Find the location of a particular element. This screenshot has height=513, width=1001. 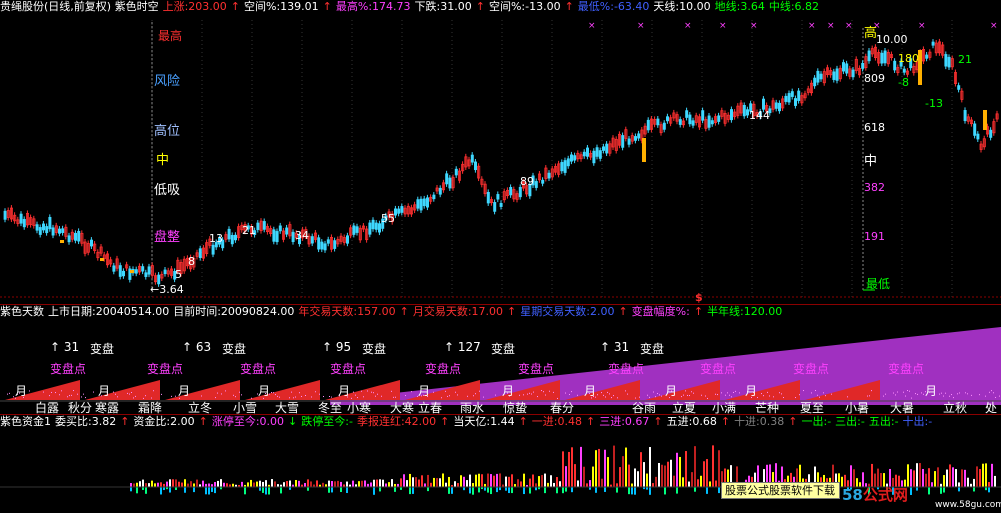

site-url: www.58gu.com is located at coordinates (968, 505).